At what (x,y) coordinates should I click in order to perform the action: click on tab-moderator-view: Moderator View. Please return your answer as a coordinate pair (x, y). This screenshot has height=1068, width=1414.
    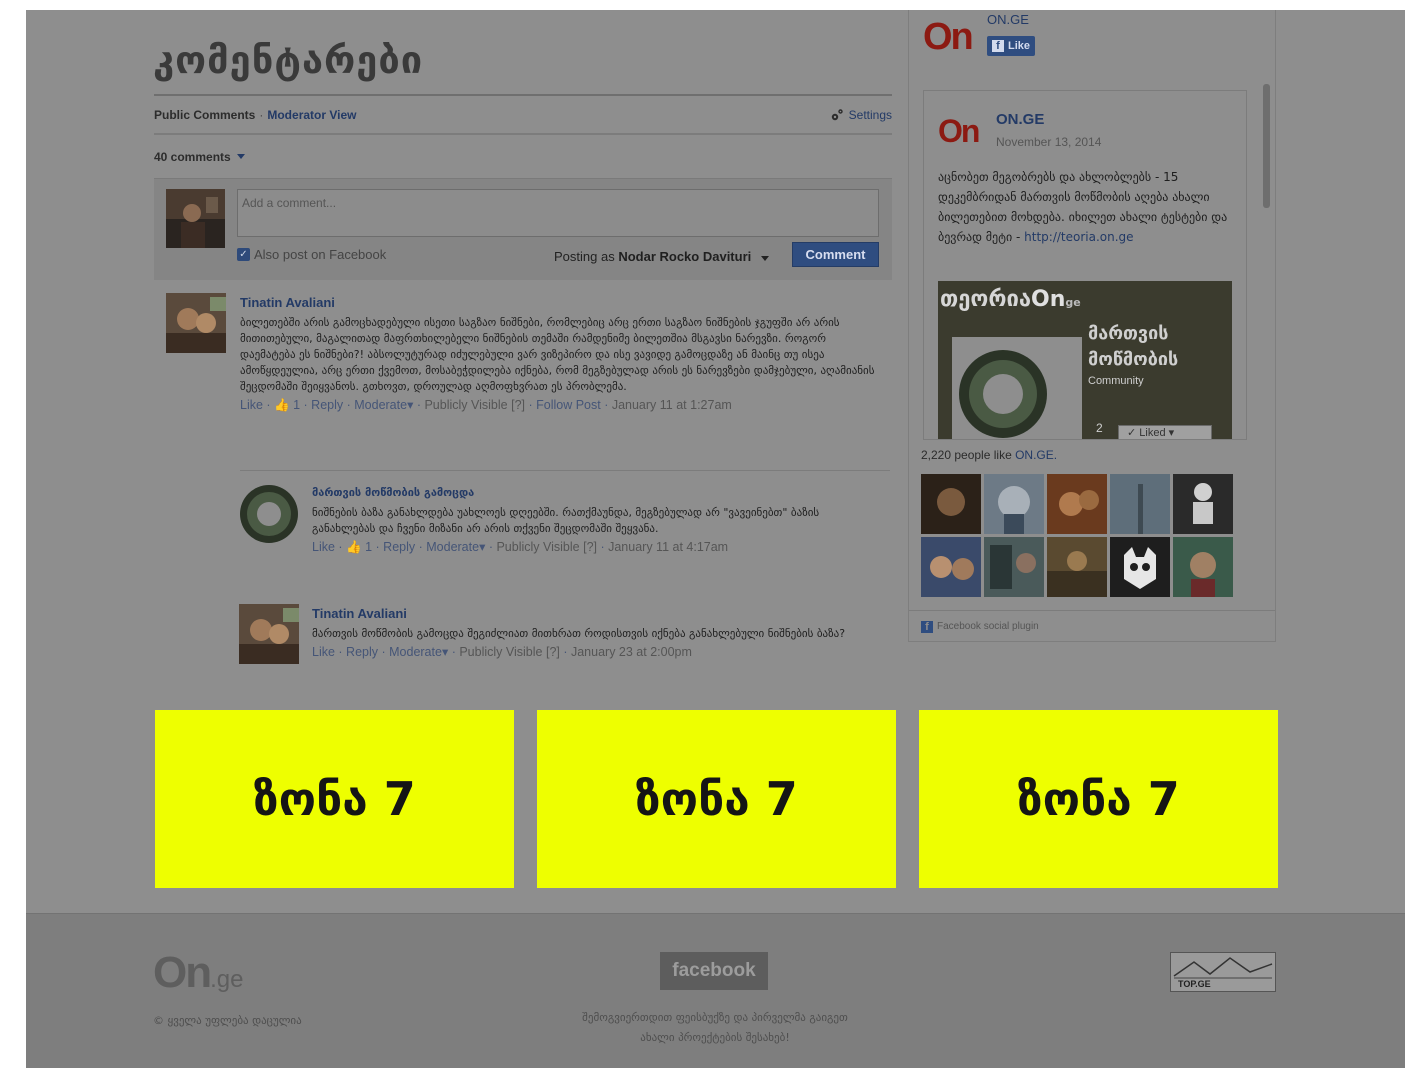
    Looking at the image, I should click on (311, 115).